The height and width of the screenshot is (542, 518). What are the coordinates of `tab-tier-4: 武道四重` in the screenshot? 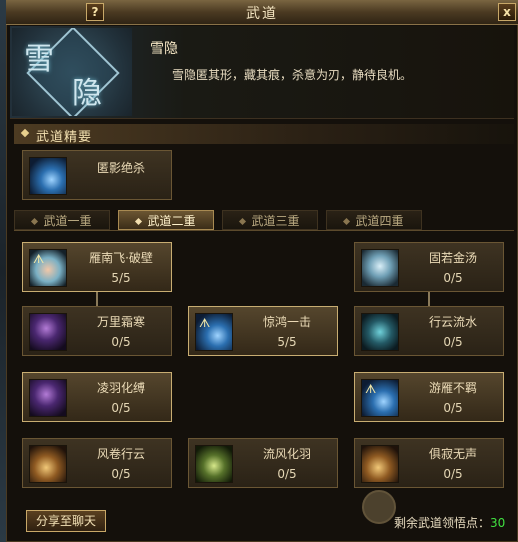 It's located at (374, 220).